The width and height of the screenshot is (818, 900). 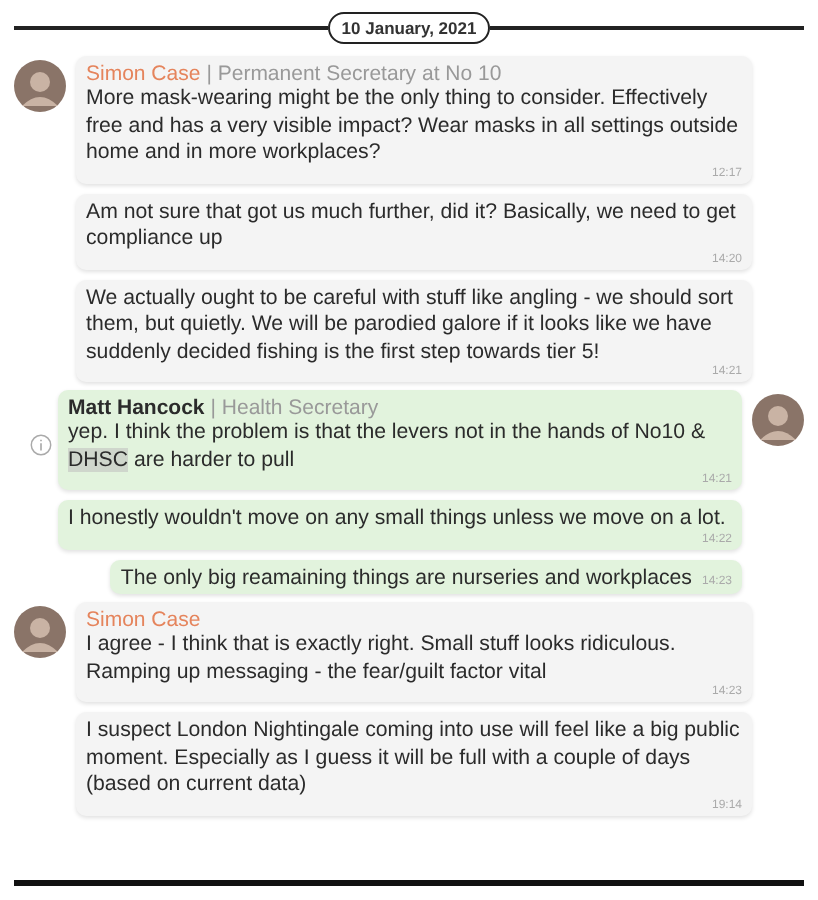 What do you see at coordinates (413, 126) in the screenshot?
I see `message-text: More mask-wearing might be the only thing to consider. Effectively free and has a very visible impact? Wear masks in all settings outside home and in more workplaces?` at bounding box center [413, 126].